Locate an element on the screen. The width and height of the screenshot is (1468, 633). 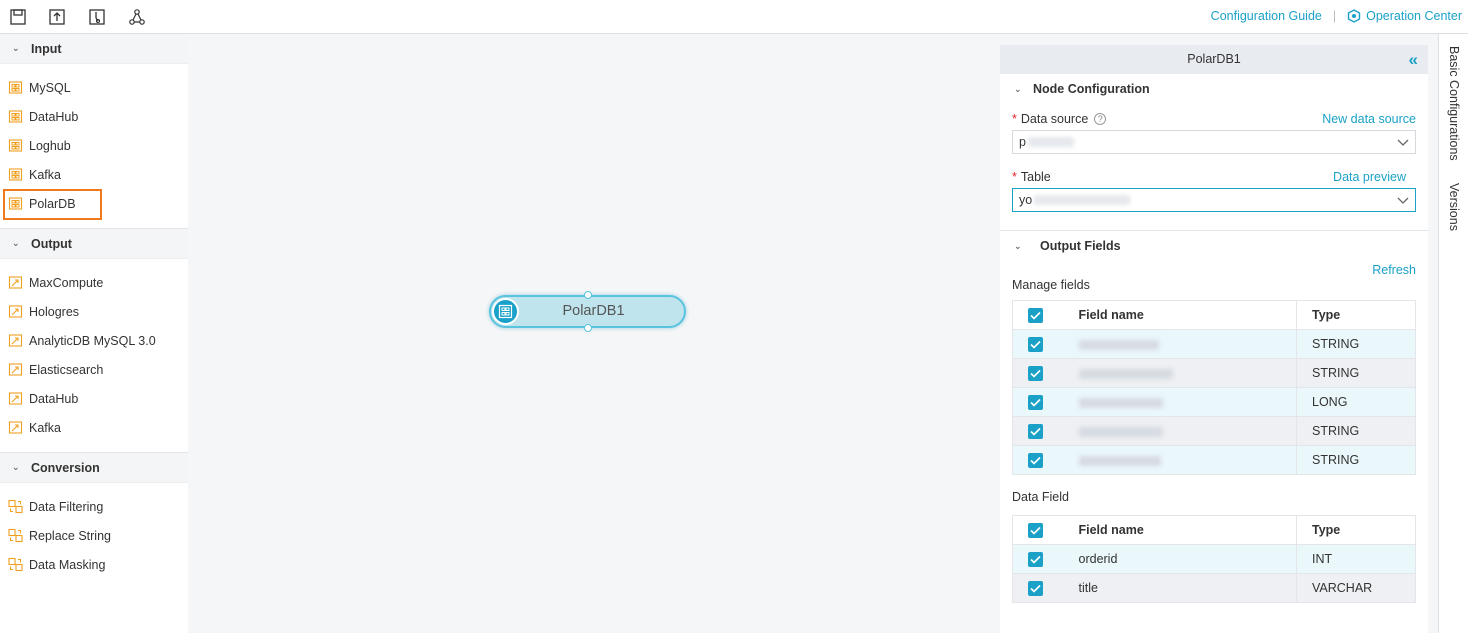
data-source-field: * Data source ? New data source p is located at coordinates (1214, 131).